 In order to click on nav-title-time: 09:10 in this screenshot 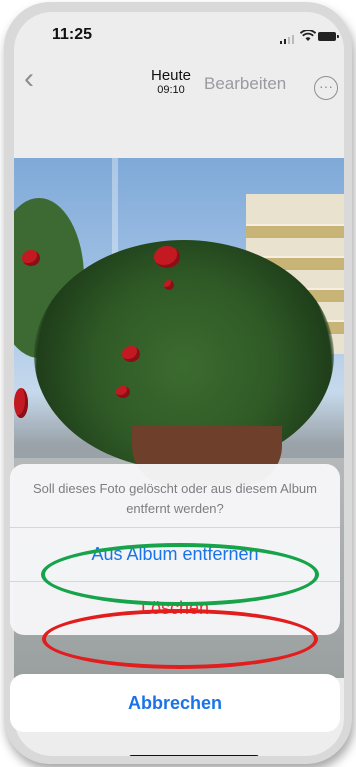, I will do `click(171, 90)`.